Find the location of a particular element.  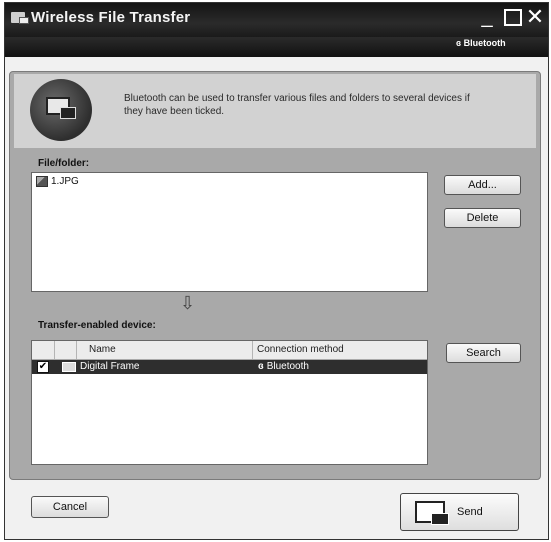

bluetooth-brand-text: Bluetooth is located at coordinates (484, 43).